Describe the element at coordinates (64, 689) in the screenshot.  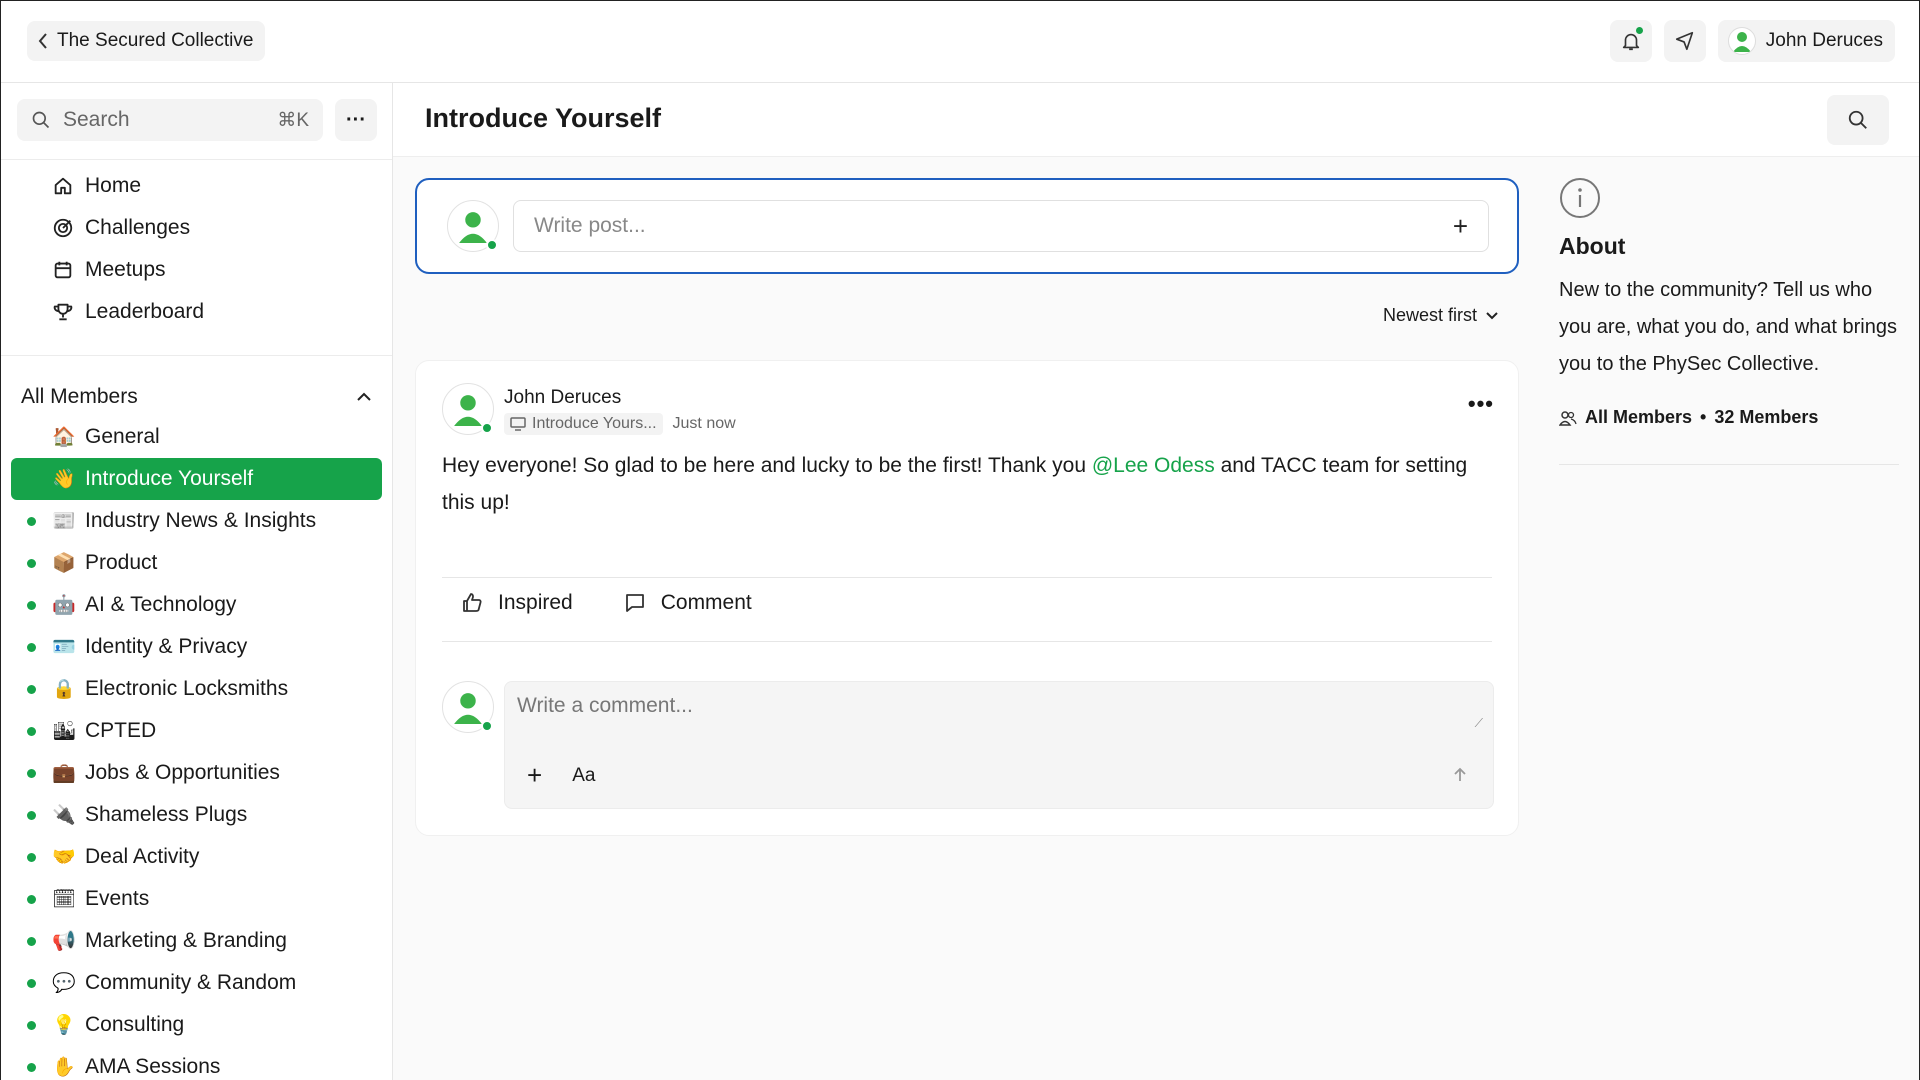
I see `lock-emoji-icon: 🔒` at that location.